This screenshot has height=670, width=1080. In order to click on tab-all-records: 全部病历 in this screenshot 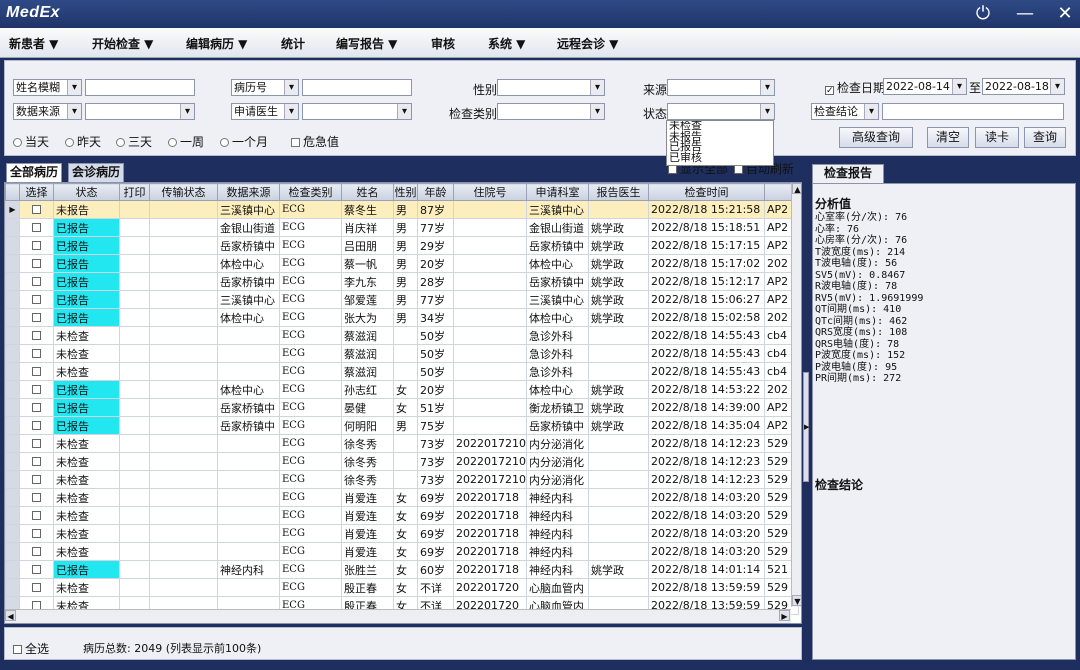, I will do `click(34, 172)`.